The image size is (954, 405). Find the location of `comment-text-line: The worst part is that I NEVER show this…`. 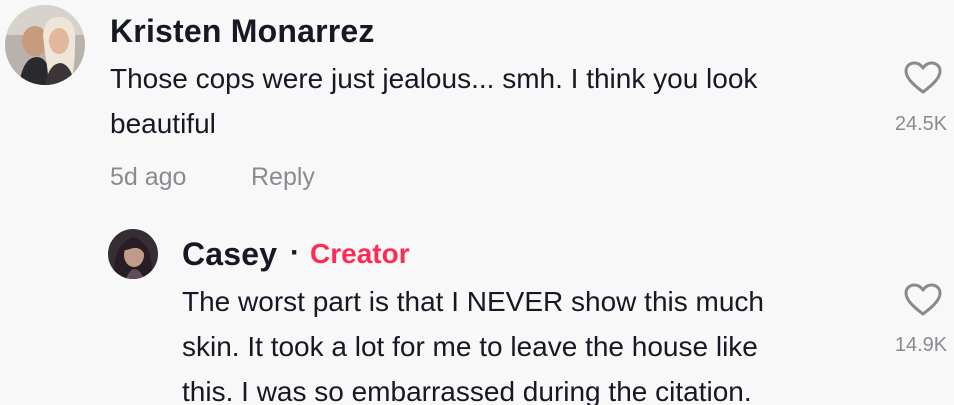

comment-text-line: The worst part is that I NEVER show this… is located at coordinates (473, 301).